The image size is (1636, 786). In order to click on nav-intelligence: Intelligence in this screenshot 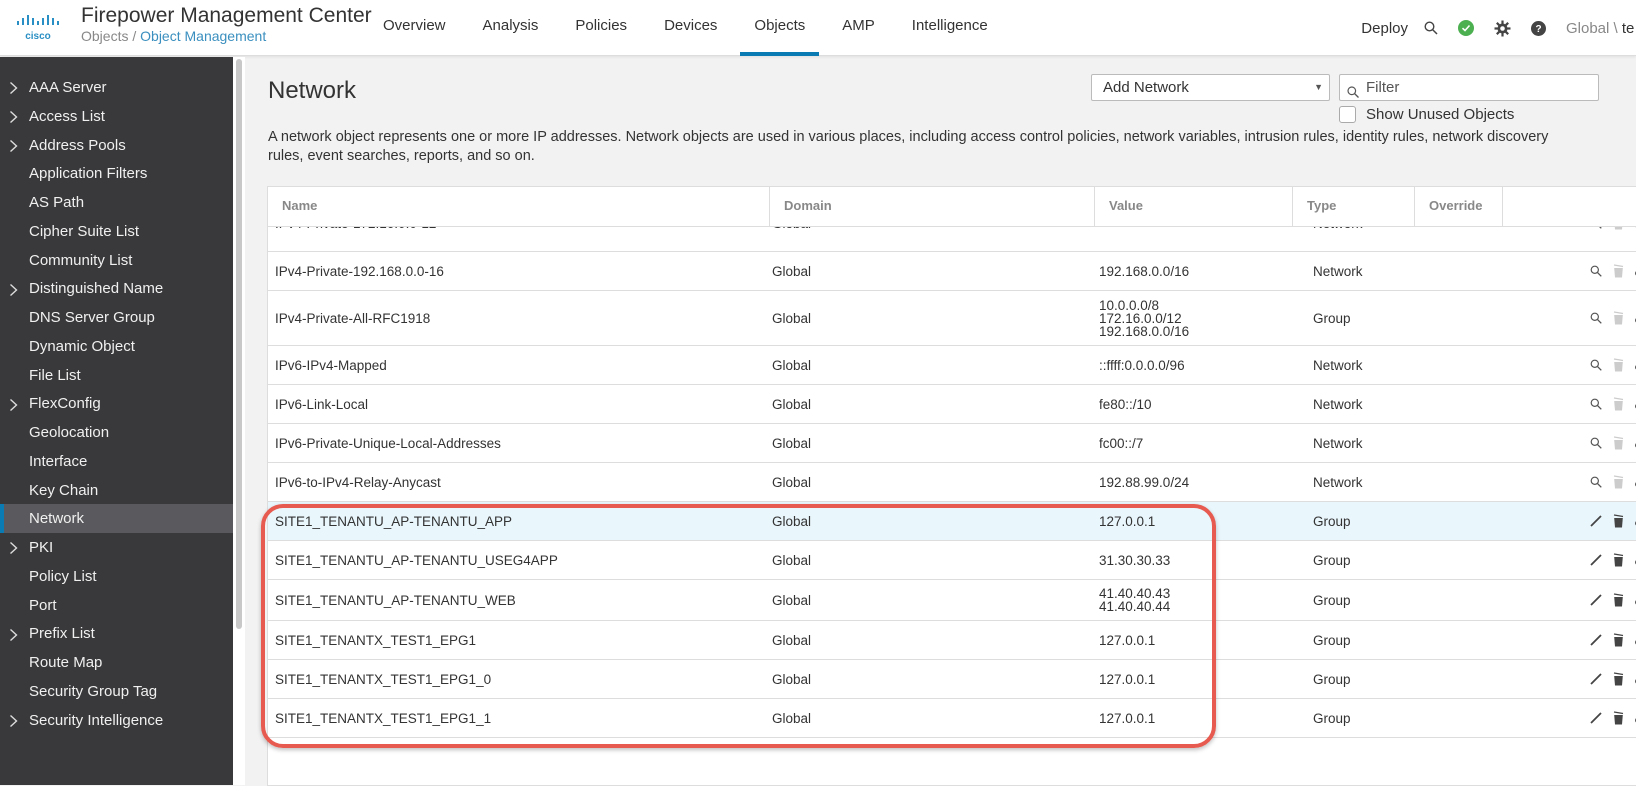, I will do `click(950, 28)`.